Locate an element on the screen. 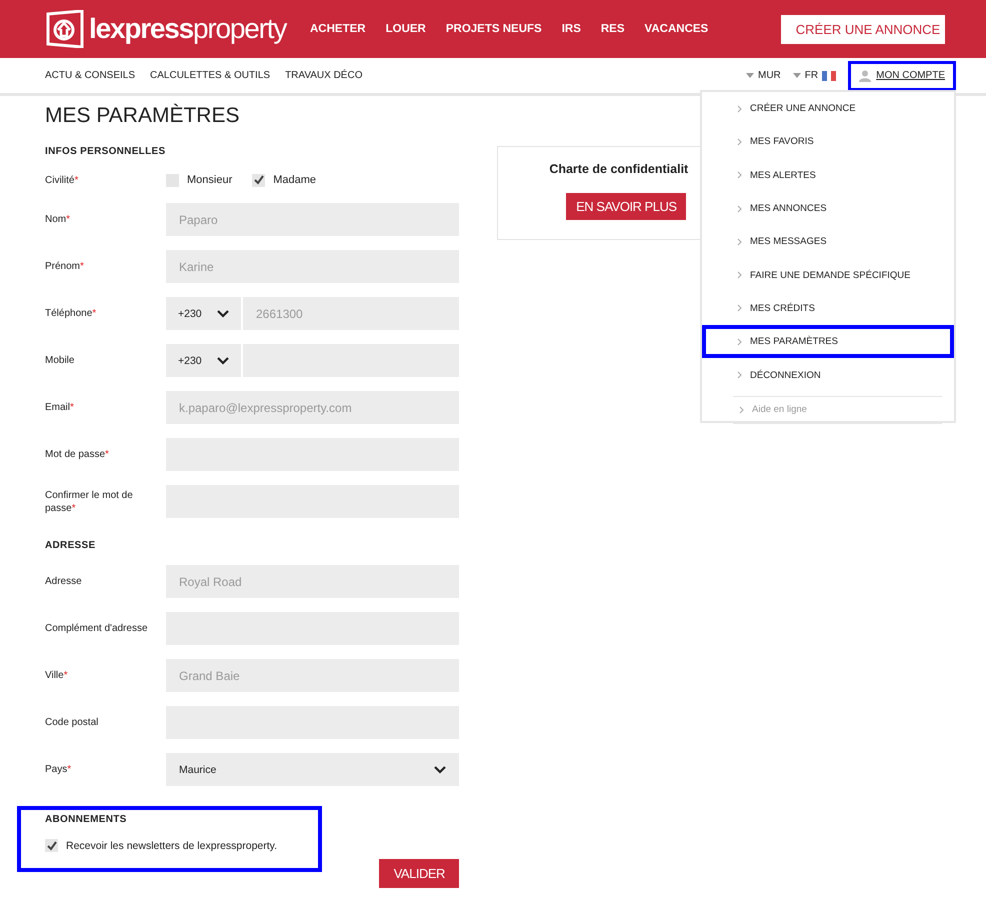 The height and width of the screenshot is (904, 986). country-dropdown: Maurice is located at coordinates (313, 769).